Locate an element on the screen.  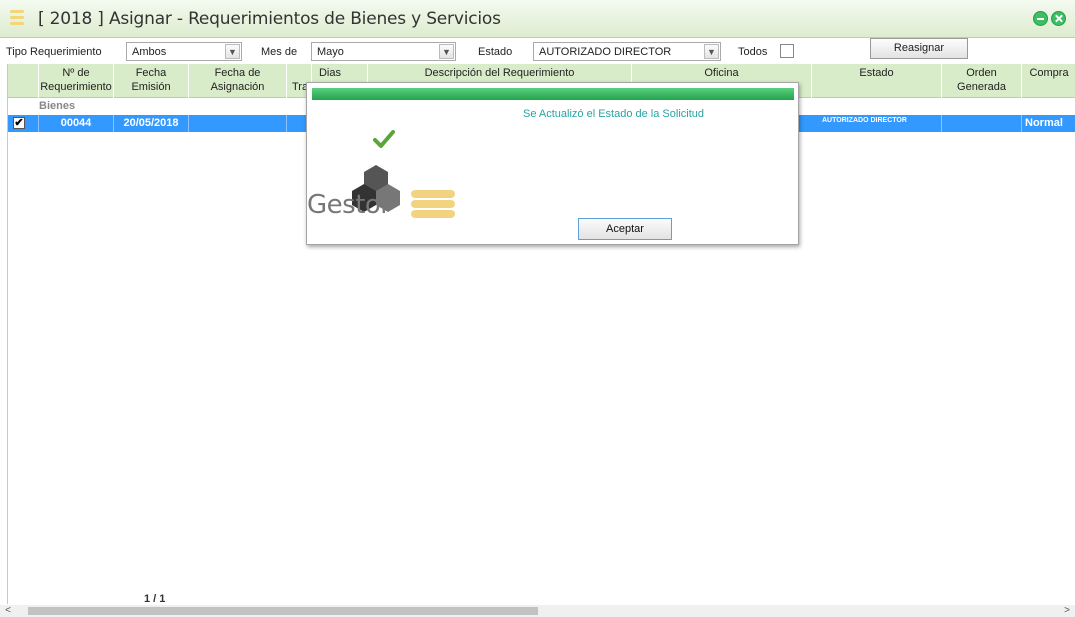
horizontal-scrollbar: < > is located at coordinates (537, 611).